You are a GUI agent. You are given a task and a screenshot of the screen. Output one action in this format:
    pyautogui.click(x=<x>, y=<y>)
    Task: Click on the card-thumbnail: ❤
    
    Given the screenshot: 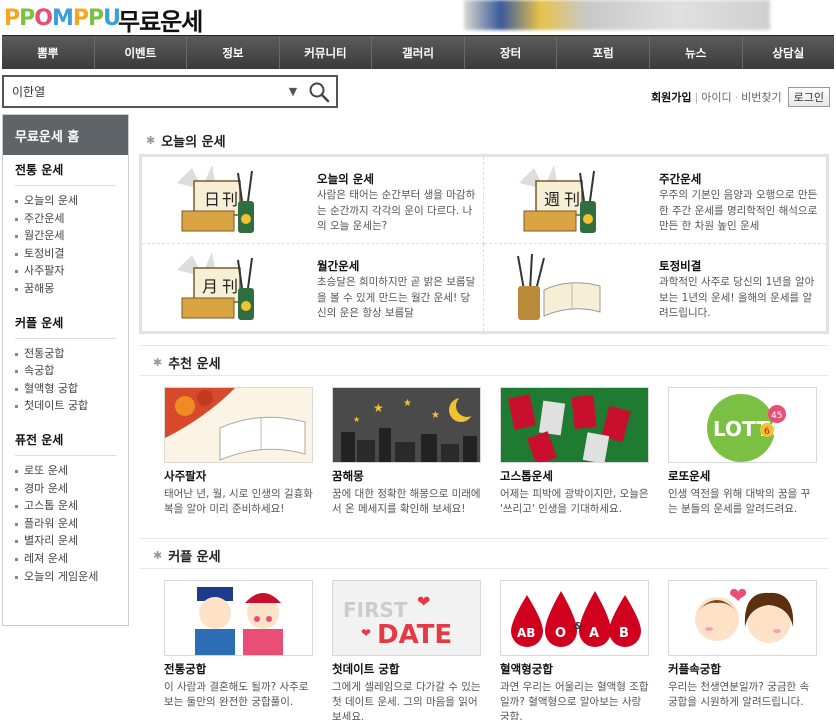 What is the action you would take?
    pyautogui.click(x=742, y=618)
    